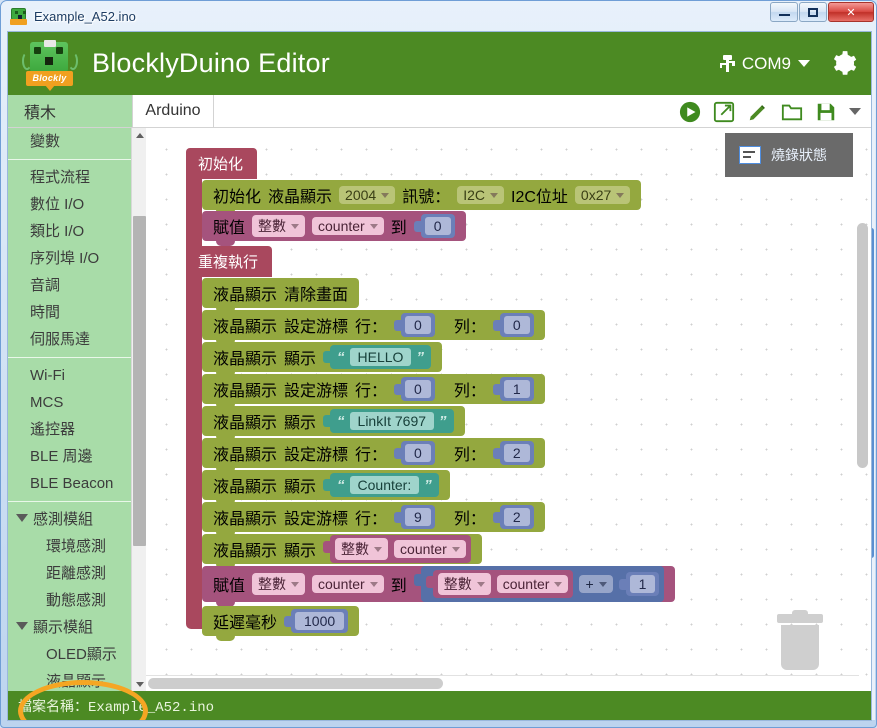  What do you see at coordinates (367, 195) in the screenshot?
I see `lcd-size-dropdown: 2004` at bounding box center [367, 195].